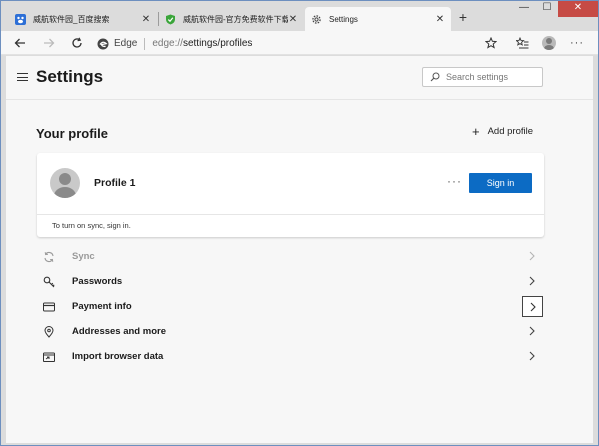  I want to click on close-window-button: ✕, so click(578, 9).